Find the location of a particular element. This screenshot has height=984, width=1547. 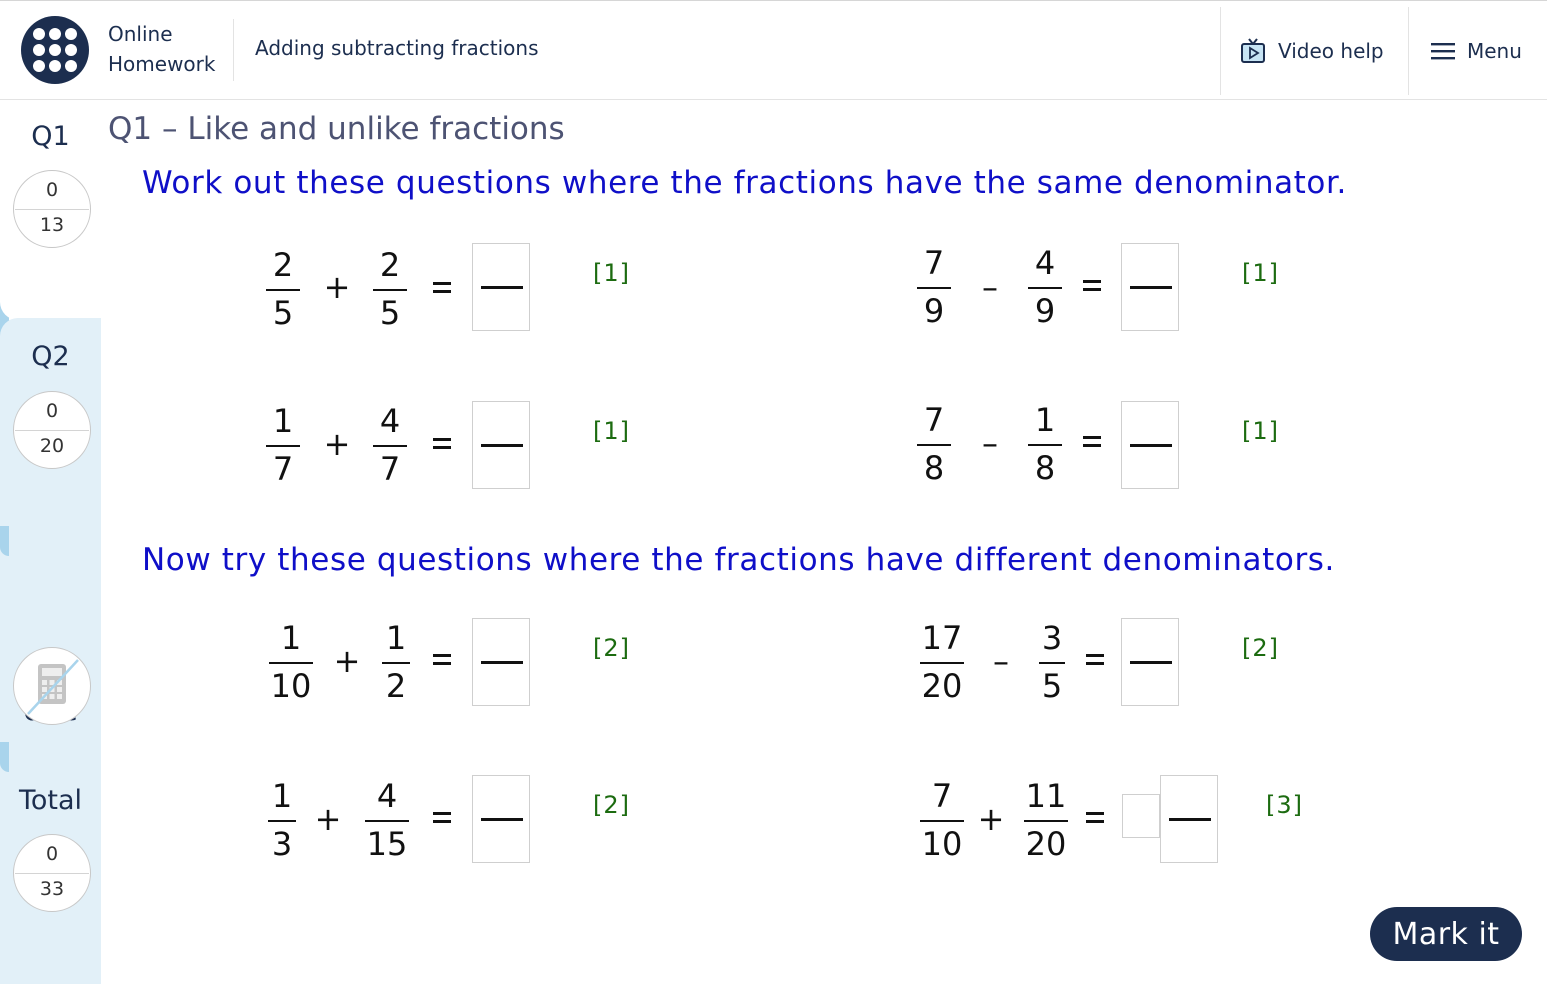

total-indicator: Total 0 33 is located at coordinates (50, 882).